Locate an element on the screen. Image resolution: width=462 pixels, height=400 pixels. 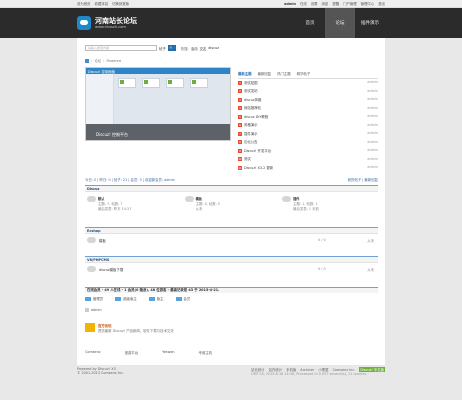
archiver-link: Archiver is located at coordinates (307, 370).